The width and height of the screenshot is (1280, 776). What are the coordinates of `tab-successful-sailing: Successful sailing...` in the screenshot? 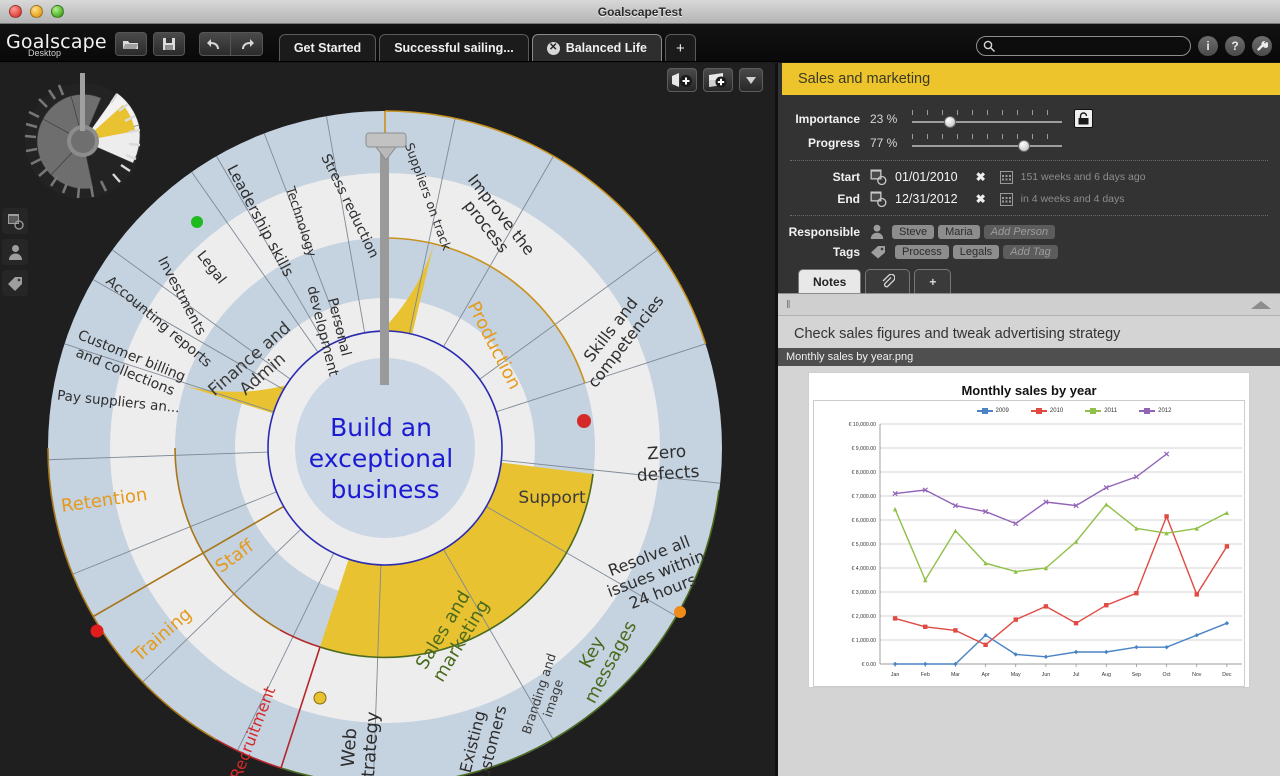 It's located at (454, 47).